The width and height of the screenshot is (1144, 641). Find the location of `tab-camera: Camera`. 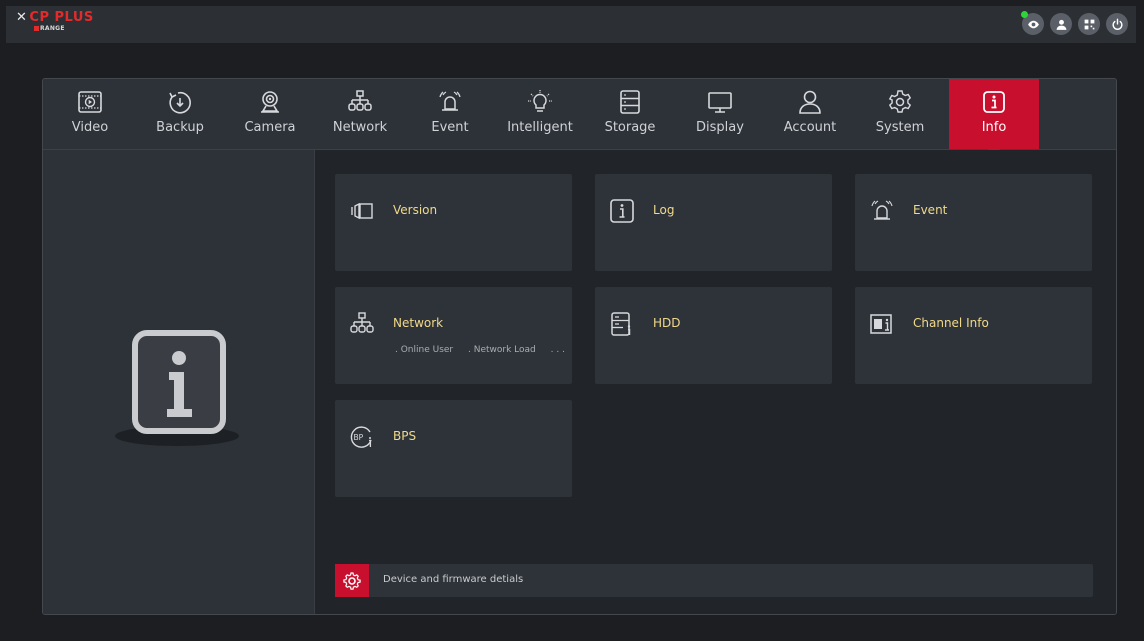

tab-camera: Camera is located at coordinates (270, 114).